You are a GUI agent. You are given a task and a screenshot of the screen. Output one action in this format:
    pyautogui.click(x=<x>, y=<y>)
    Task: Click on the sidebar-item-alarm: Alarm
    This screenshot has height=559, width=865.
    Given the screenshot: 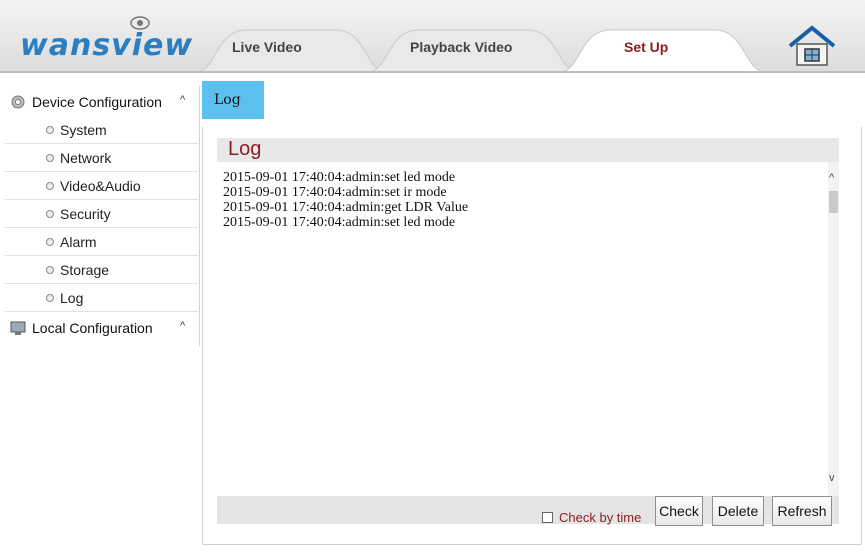 What is the action you would take?
    pyautogui.click(x=102, y=242)
    